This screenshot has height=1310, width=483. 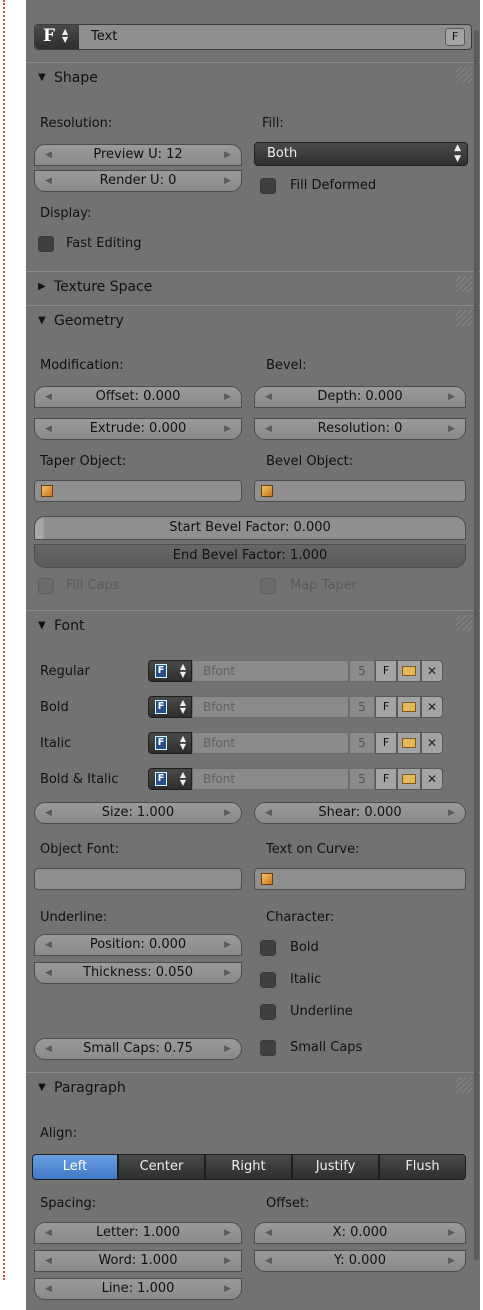 I want to click on map-taper-checkbox, so click(x=268, y=586).